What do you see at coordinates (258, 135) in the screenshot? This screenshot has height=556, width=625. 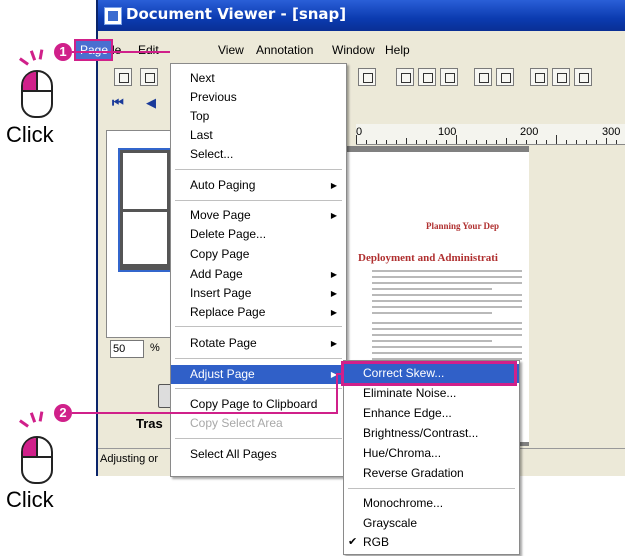 I see `menu-item-last: Last` at bounding box center [258, 135].